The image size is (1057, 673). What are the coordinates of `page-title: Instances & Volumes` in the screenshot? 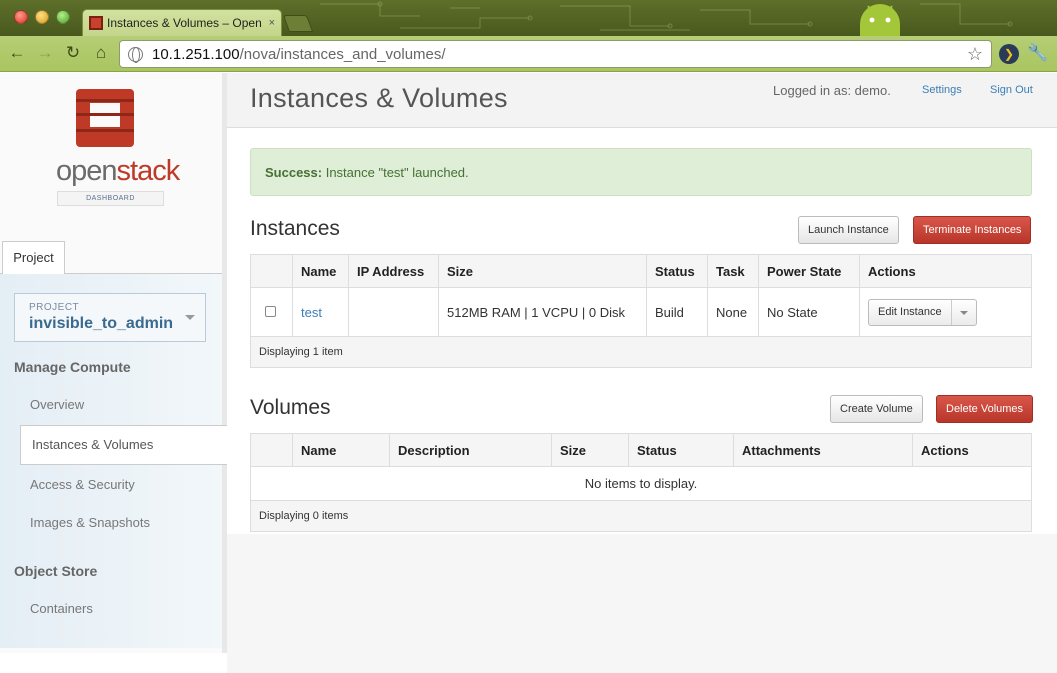 It's located at (379, 98).